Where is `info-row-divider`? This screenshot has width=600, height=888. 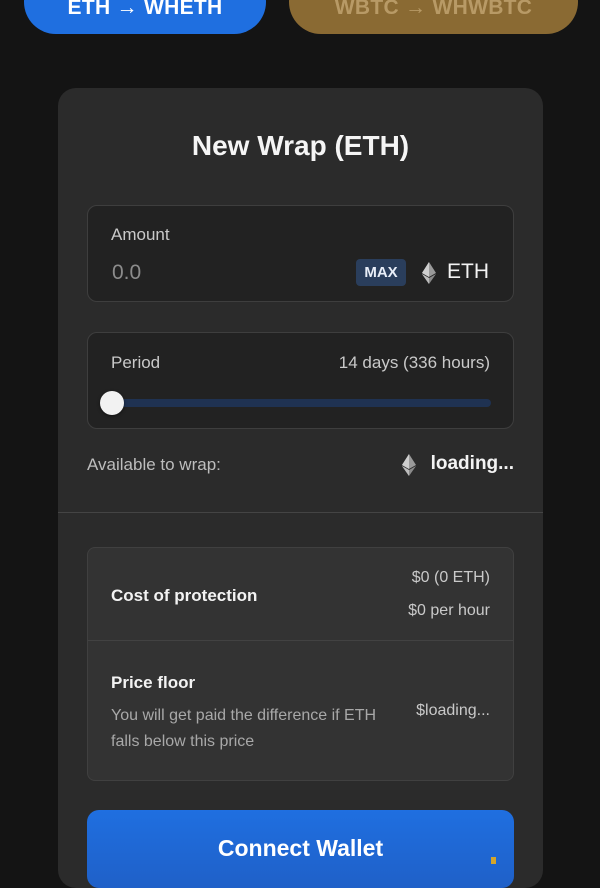
info-row-divider is located at coordinates (300, 640).